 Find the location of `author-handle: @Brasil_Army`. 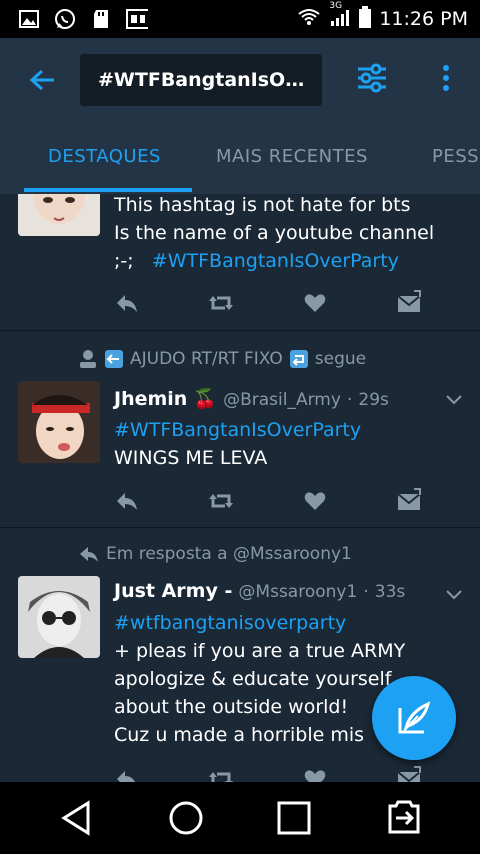

author-handle: @Brasil_Army is located at coordinates (282, 400).